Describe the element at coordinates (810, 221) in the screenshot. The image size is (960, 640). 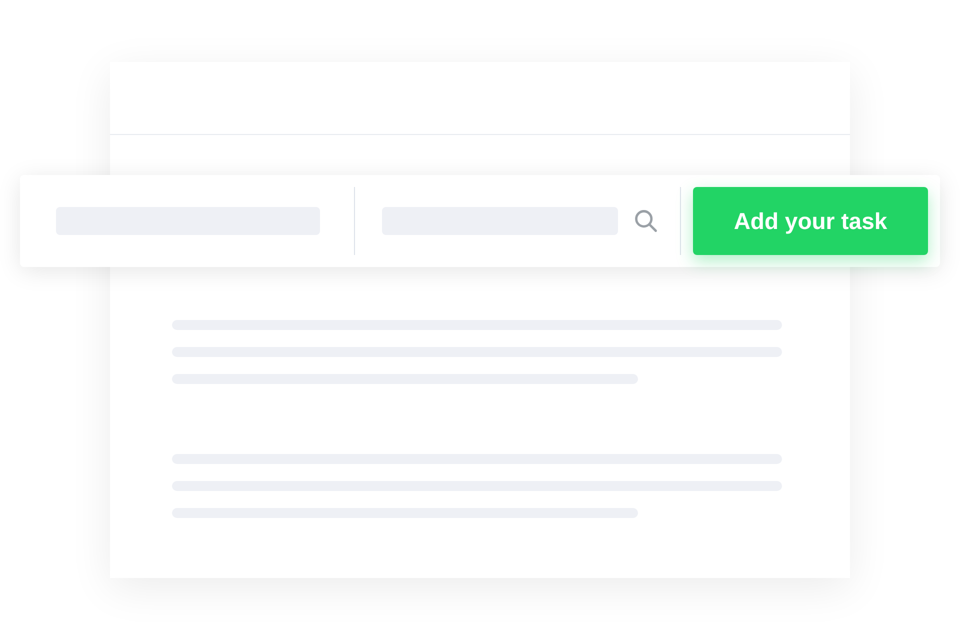
I see `add-task-button: Add your task` at that location.